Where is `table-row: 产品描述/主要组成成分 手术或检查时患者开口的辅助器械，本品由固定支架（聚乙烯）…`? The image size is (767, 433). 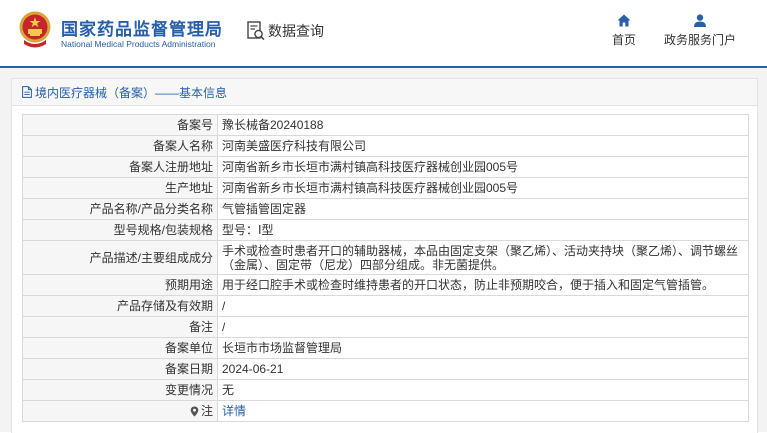
table-row: 产品描述/主要组成成分 手术或检查时患者开口的辅助器械，本品由固定支架（聚乙烯）… is located at coordinates (385, 257).